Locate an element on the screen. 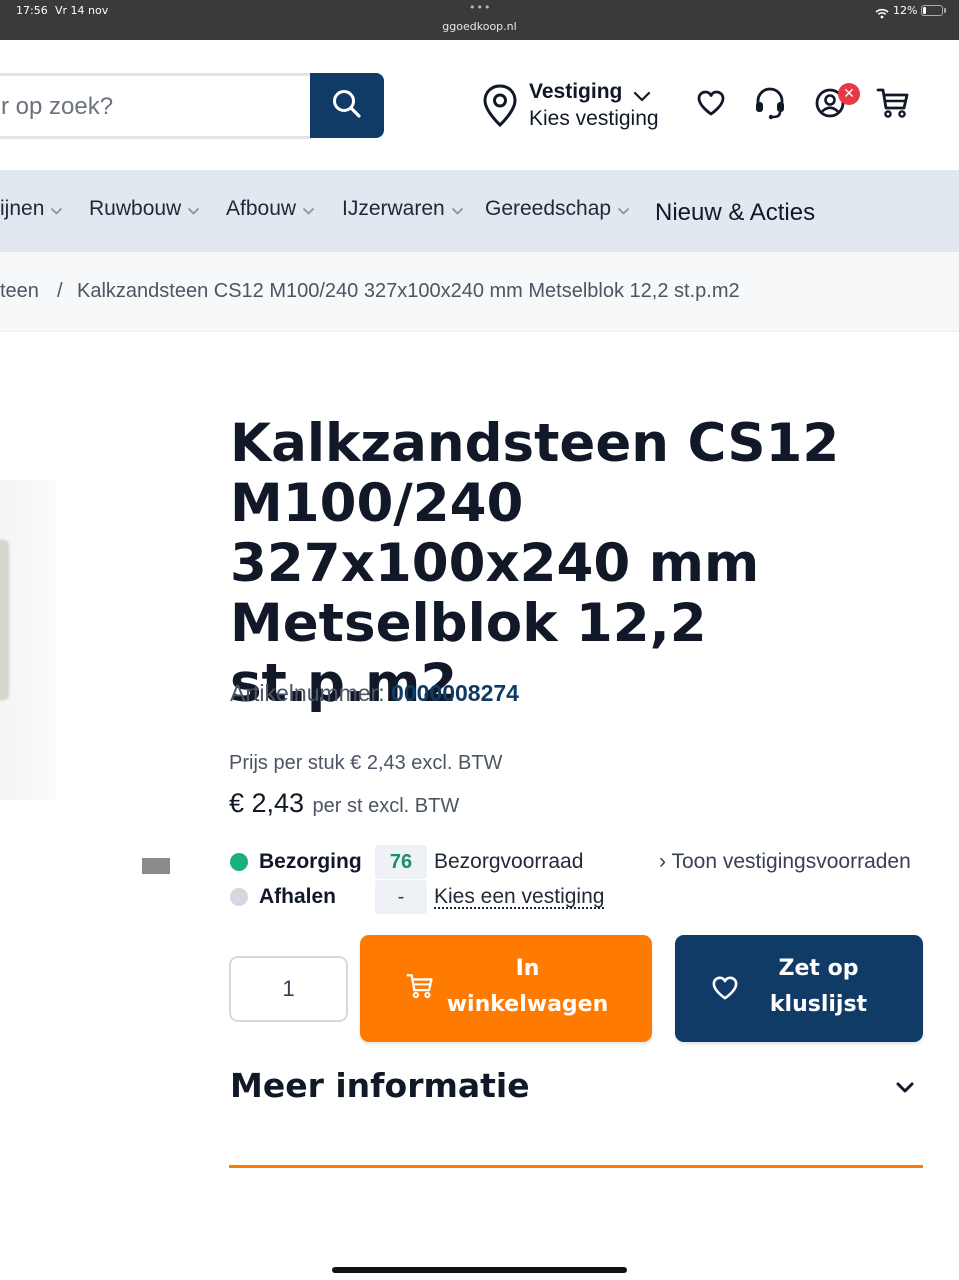 Image resolution: width=959 pixels, height=1280 pixels. breadcrumb-parent-link: teen is located at coordinates (19, 291).